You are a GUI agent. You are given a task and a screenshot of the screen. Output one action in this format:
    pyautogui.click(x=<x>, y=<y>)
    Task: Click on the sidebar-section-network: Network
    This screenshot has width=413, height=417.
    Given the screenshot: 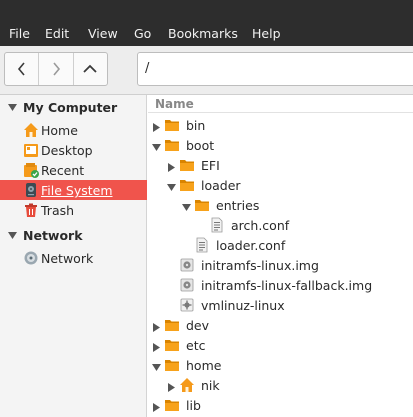 What is the action you would take?
    pyautogui.click(x=73, y=236)
    